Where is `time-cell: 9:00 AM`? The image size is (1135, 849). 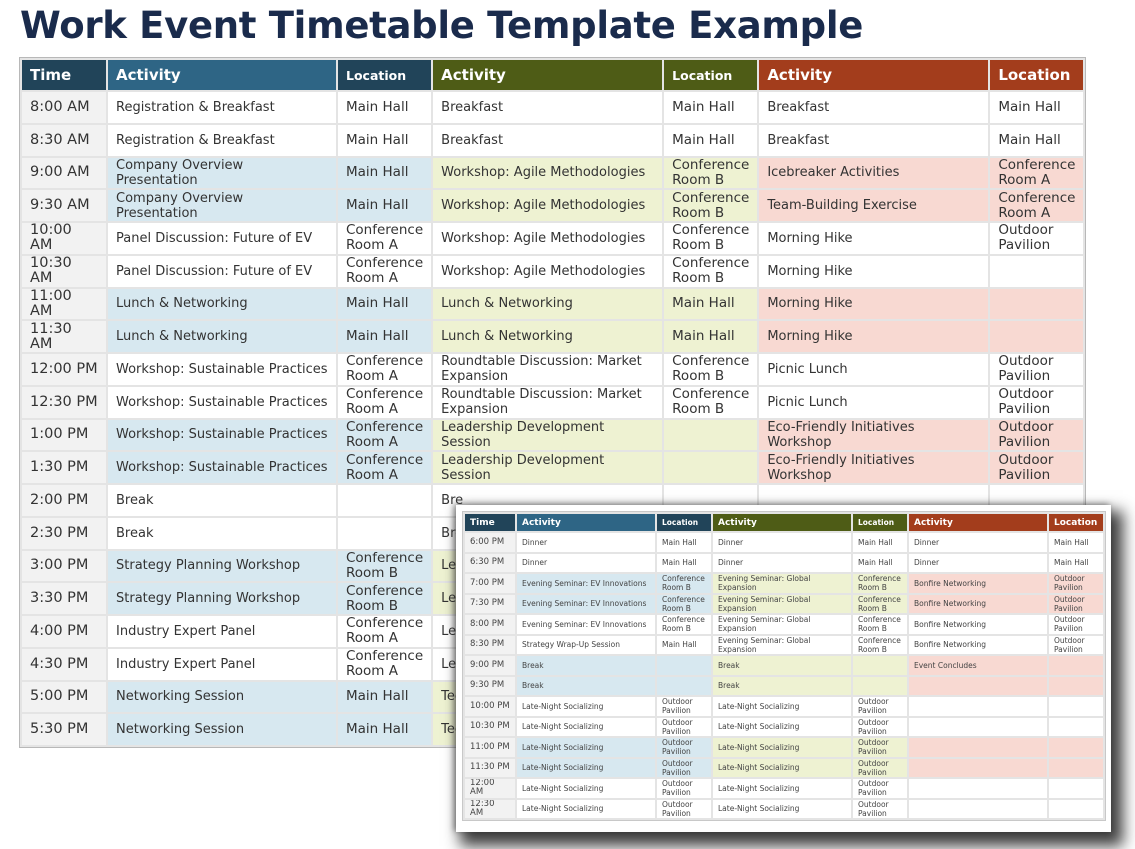 time-cell: 9:00 AM is located at coordinates (64, 173).